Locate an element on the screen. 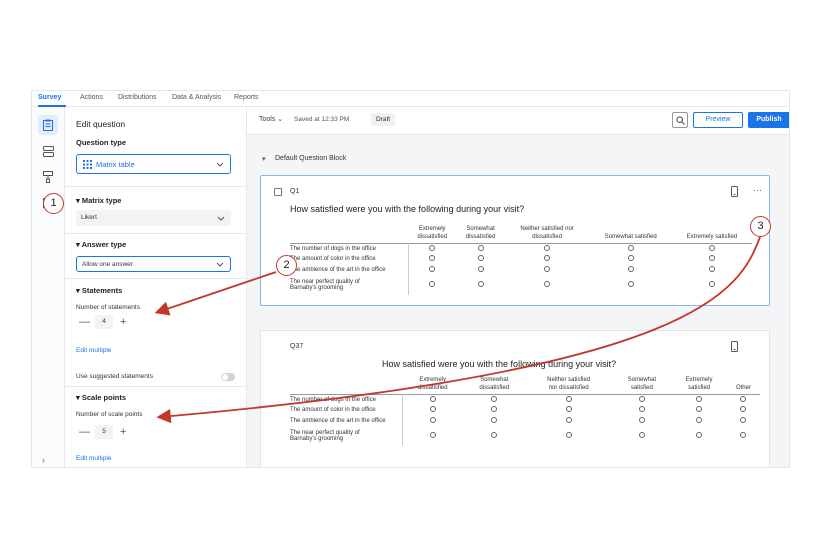 The width and height of the screenshot is (820, 560). search-button is located at coordinates (680, 120).